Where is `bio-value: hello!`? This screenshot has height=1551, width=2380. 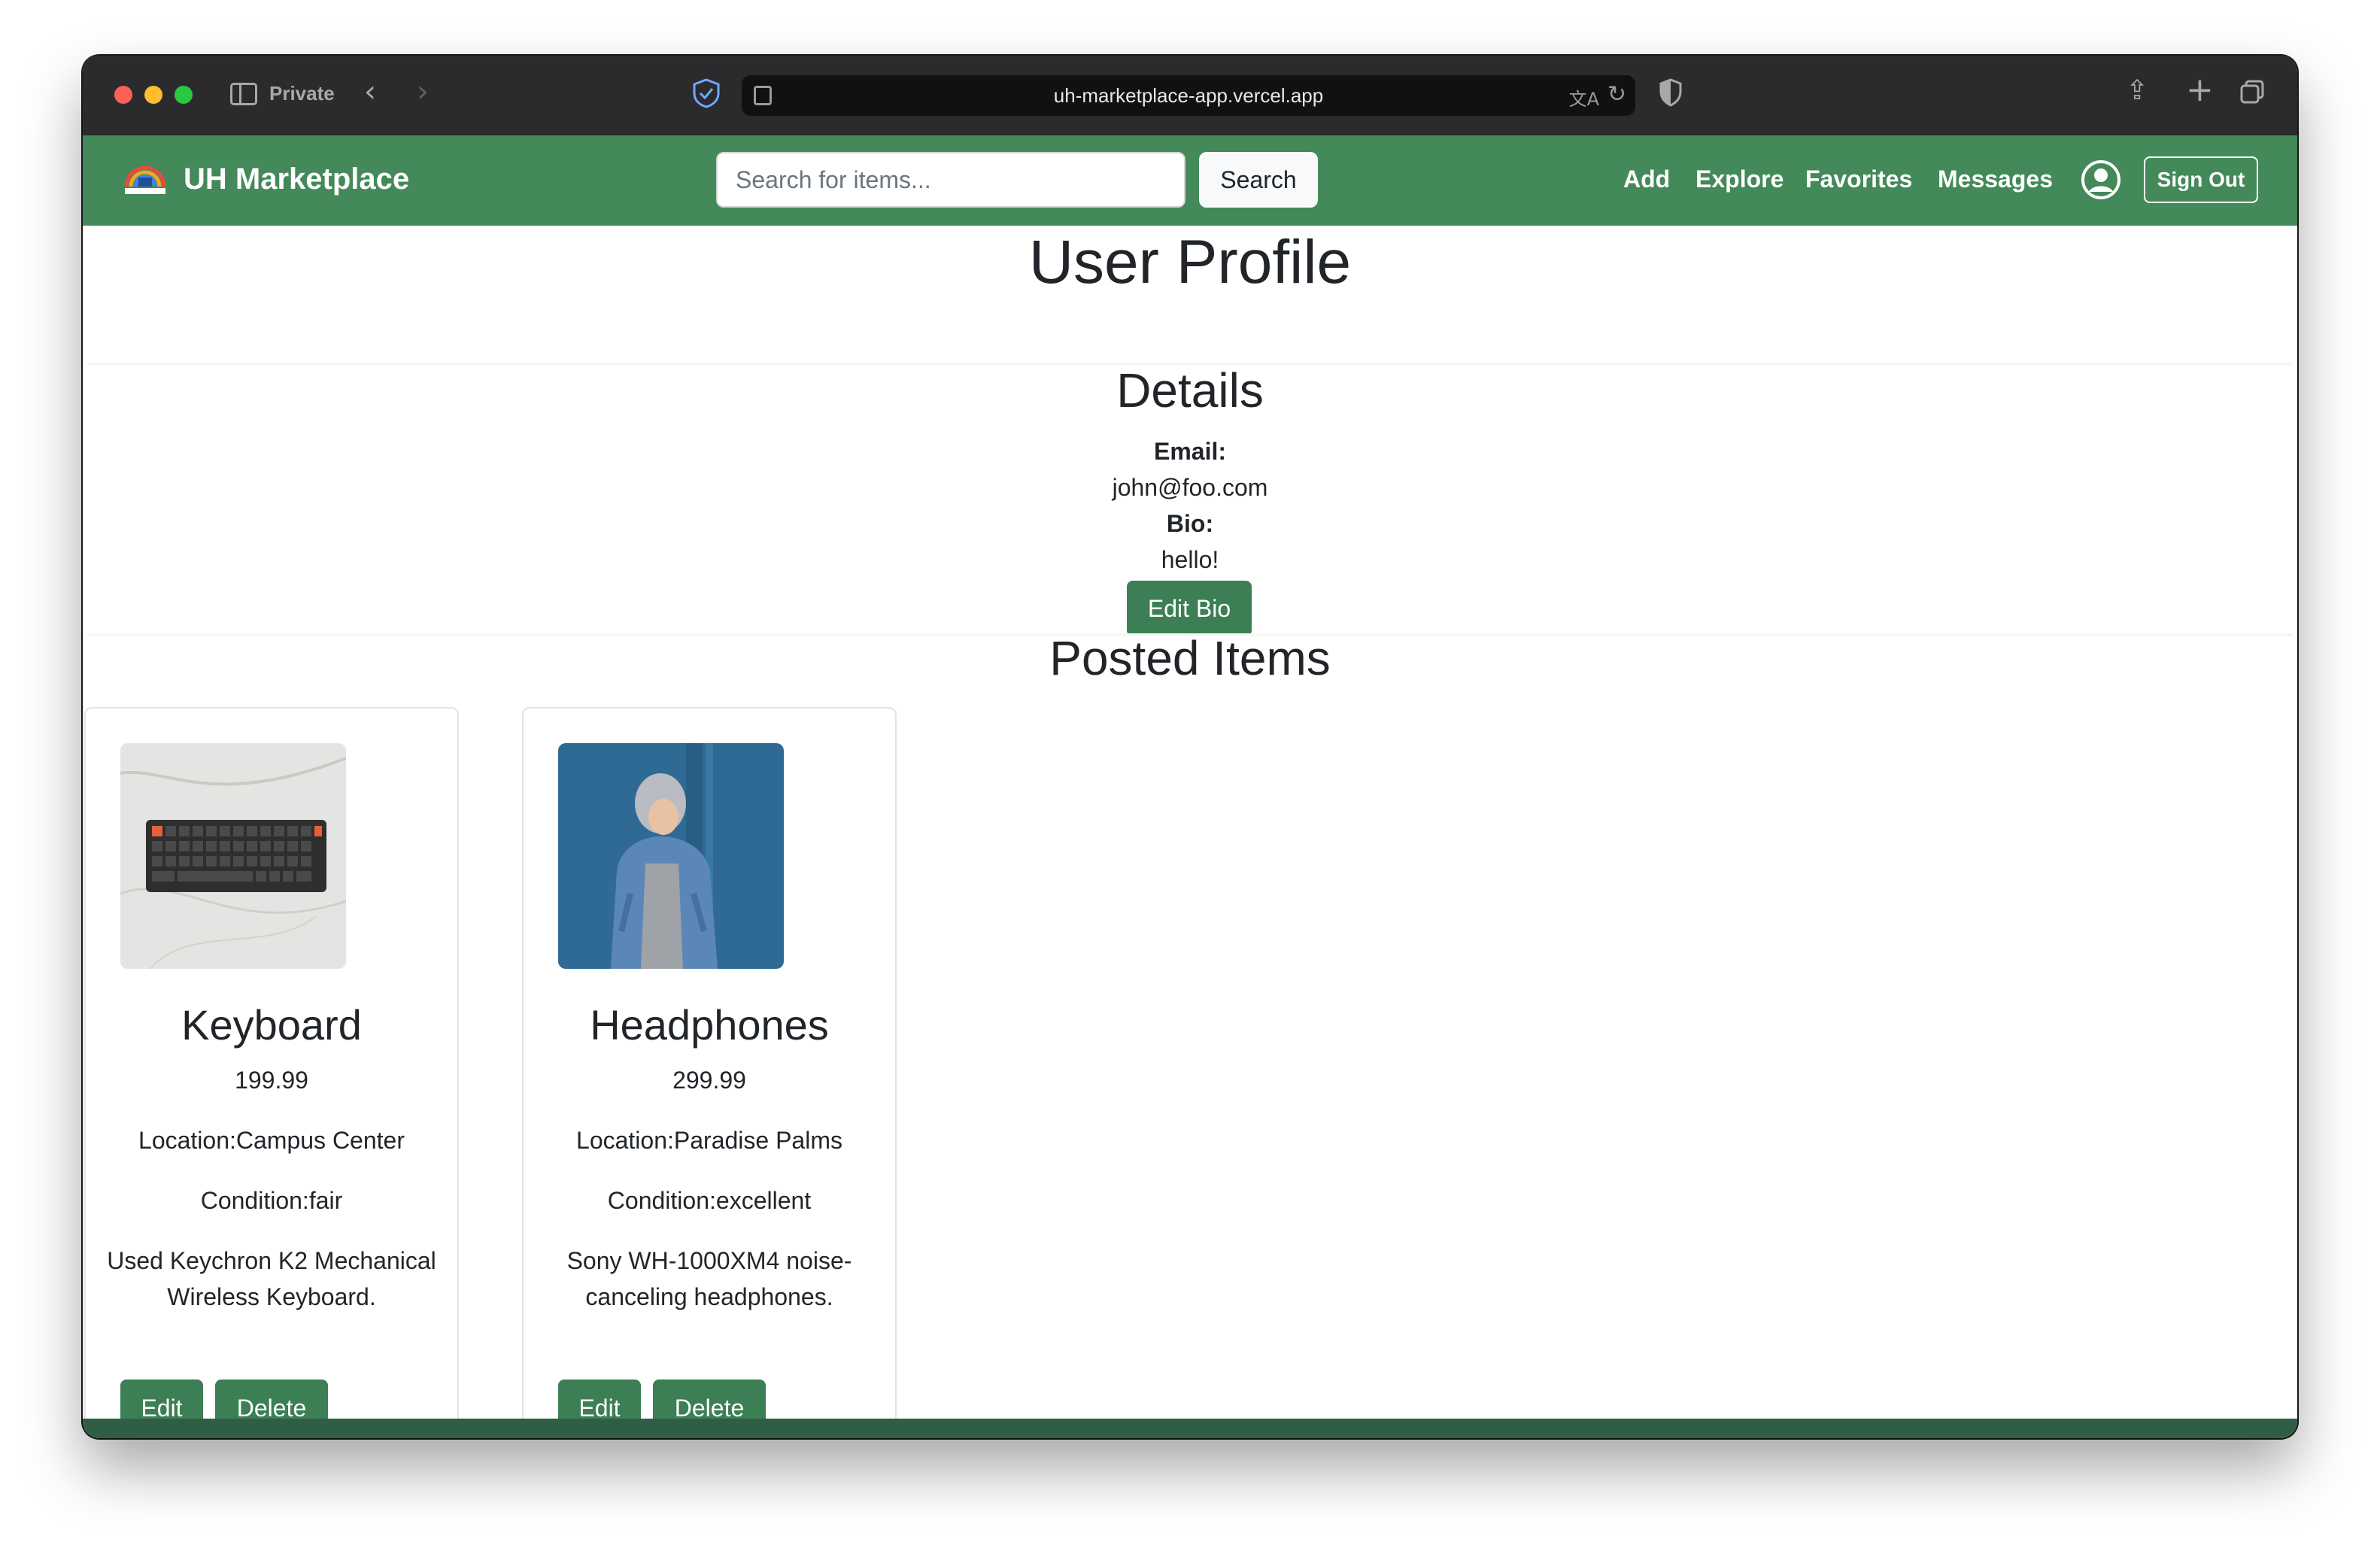 bio-value: hello! is located at coordinates (1190, 559).